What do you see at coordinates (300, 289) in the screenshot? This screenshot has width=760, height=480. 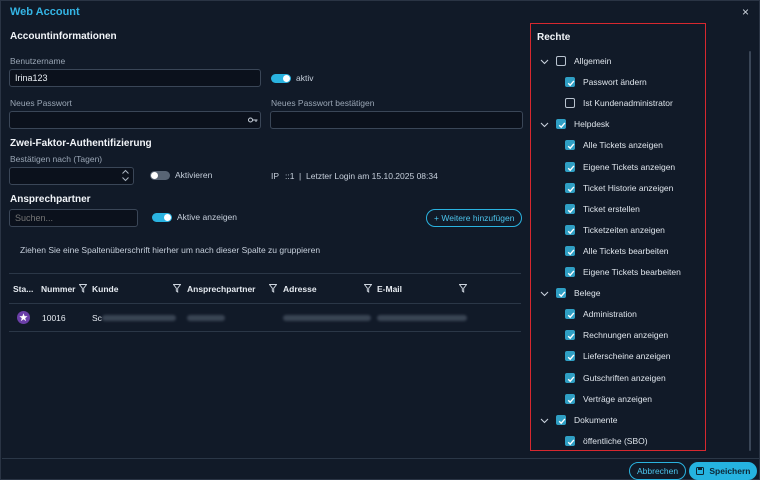 I see `column-address: Adresse` at bounding box center [300, 289].